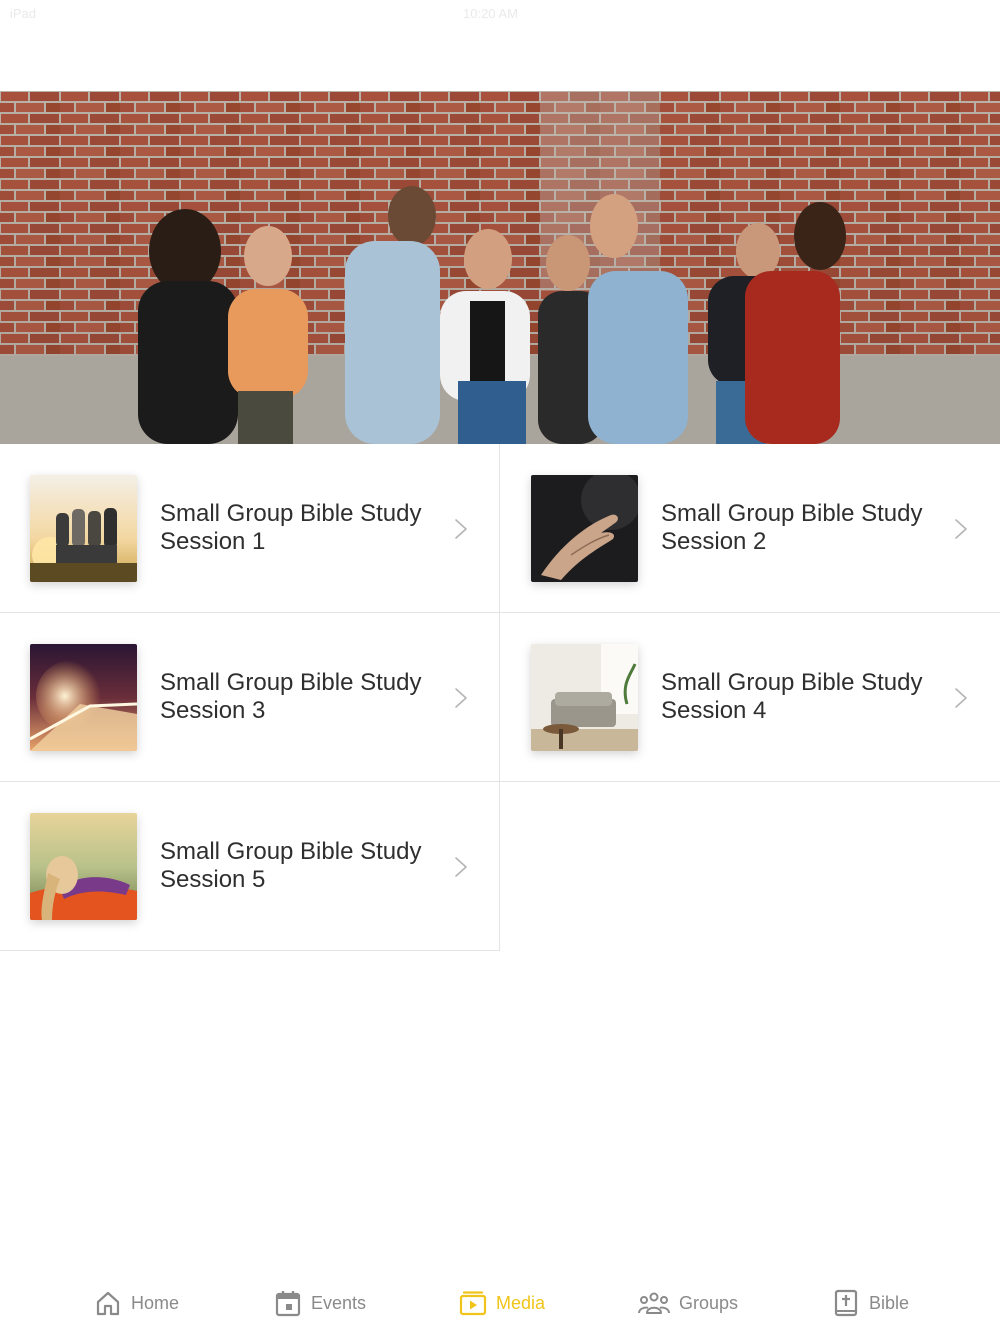 Image resolution: width=1000 pixels, height=1334 pixels. Describe the element at coordinates (83, 697) in the screenshot. I see `session-3-thumbnail` at that location.